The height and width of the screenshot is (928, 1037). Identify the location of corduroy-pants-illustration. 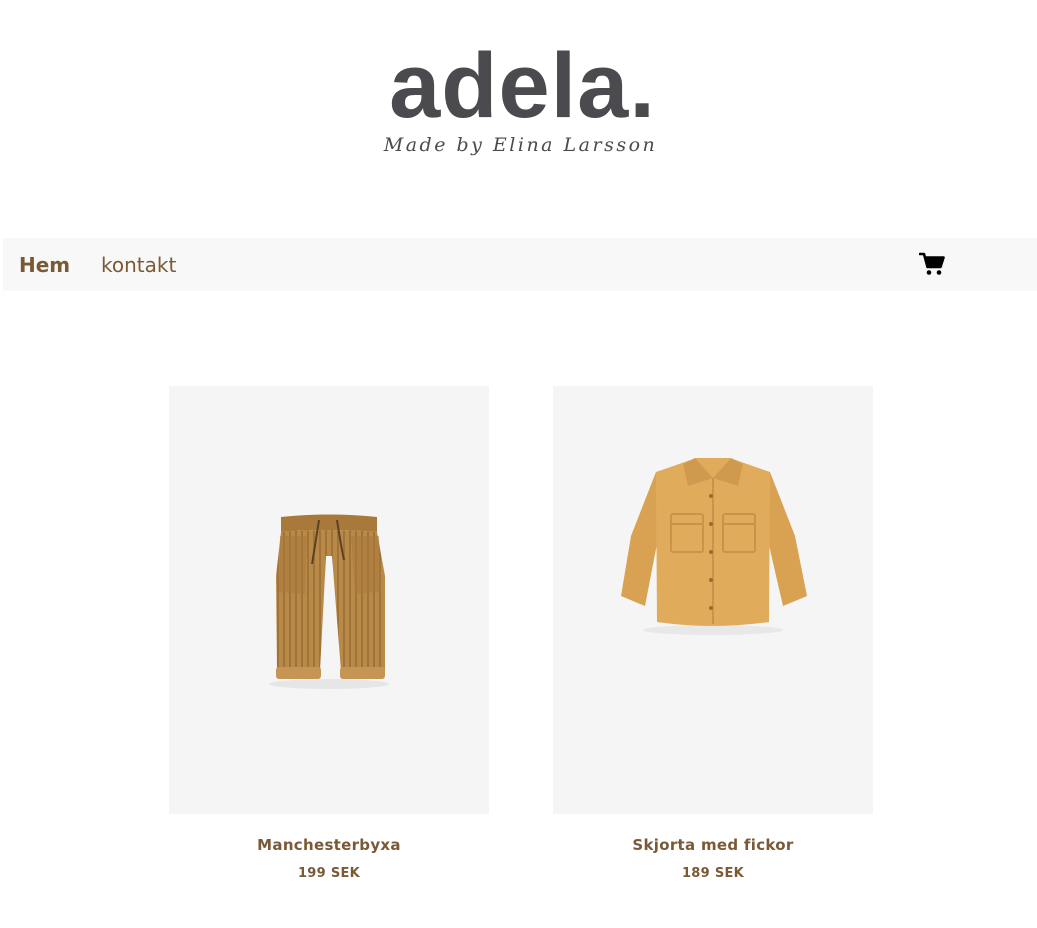
(329, 601).